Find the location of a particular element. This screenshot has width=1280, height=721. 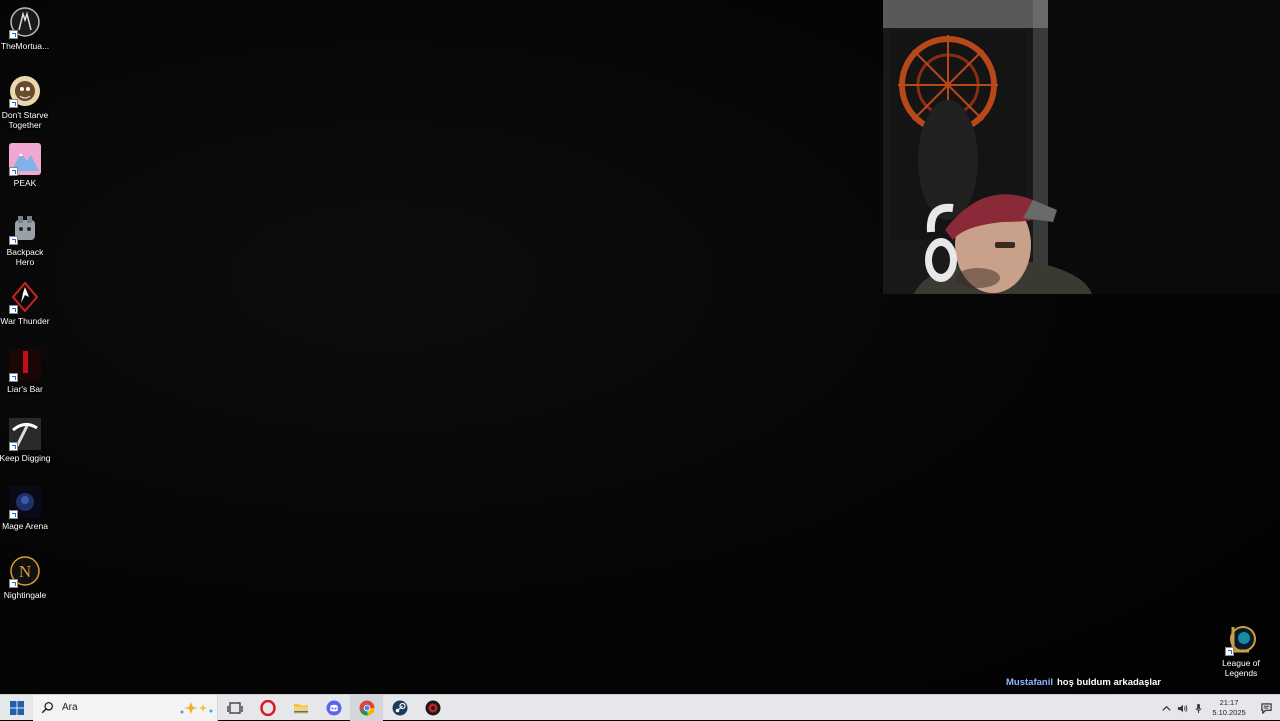

copilot-highlight-icon is located at coordinates (197, 708).